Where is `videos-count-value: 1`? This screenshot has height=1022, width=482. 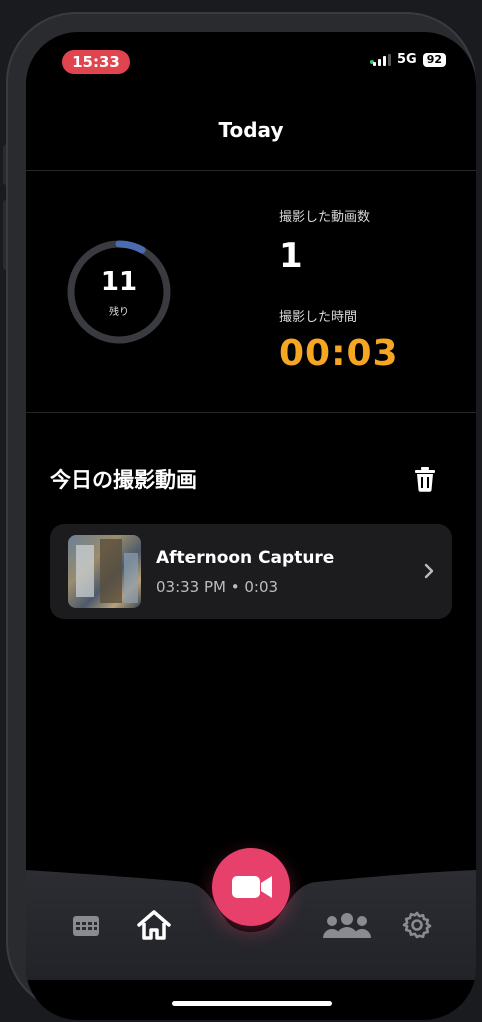
videos-count-value: 1 is located at coordinates (291, 256).